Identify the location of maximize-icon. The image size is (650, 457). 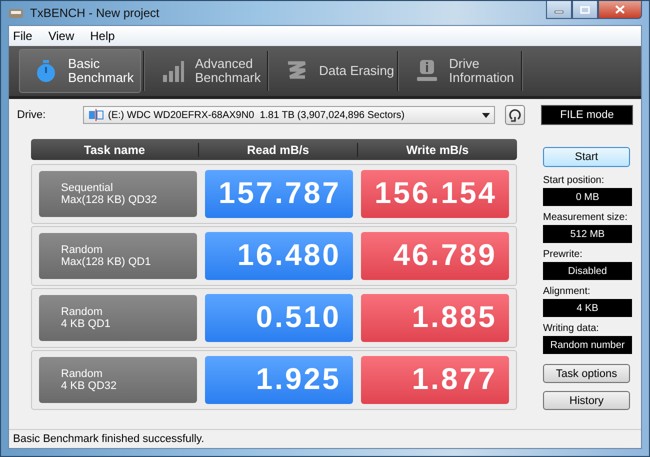
(585, 10).